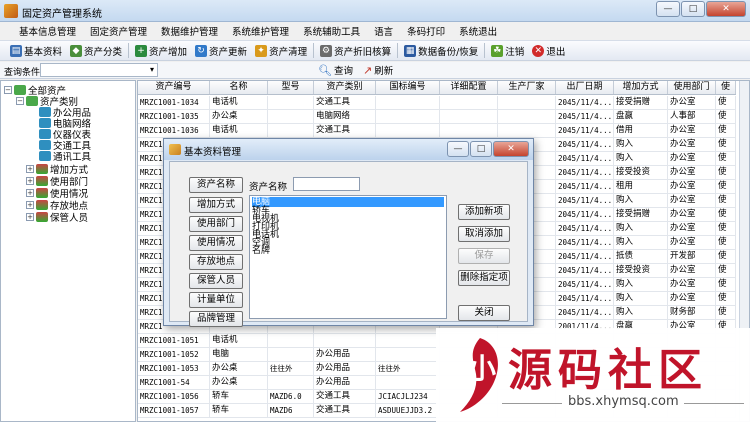  What do you see at coordinates (484, 256) in the screenshot?
I see `save-button: 保存` at bounding box center [484, 256].